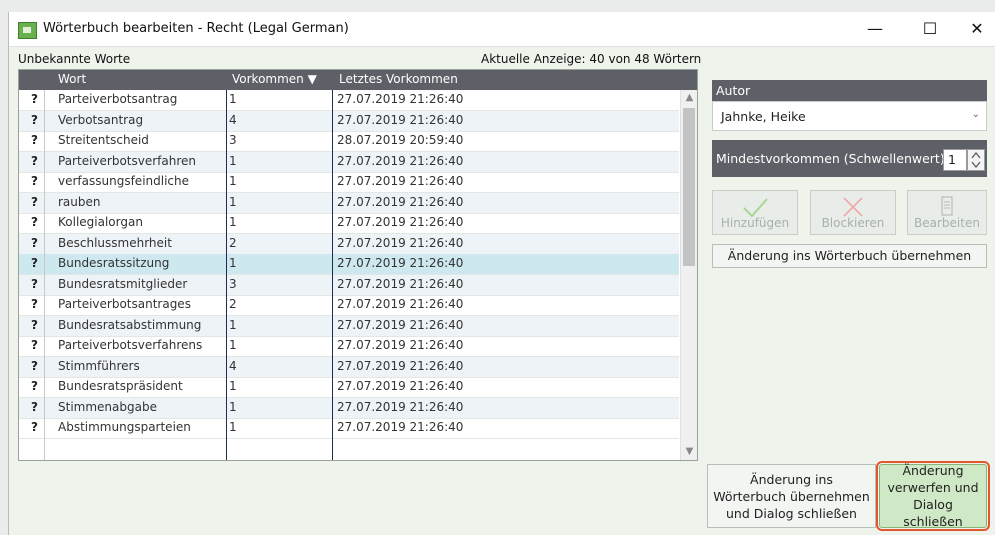 The height and width of the screenshot is (535, 995). I want to click on table-row: ? Stimmenabgabe 1 27.07.2019 21:26:40, so click(349, 408).